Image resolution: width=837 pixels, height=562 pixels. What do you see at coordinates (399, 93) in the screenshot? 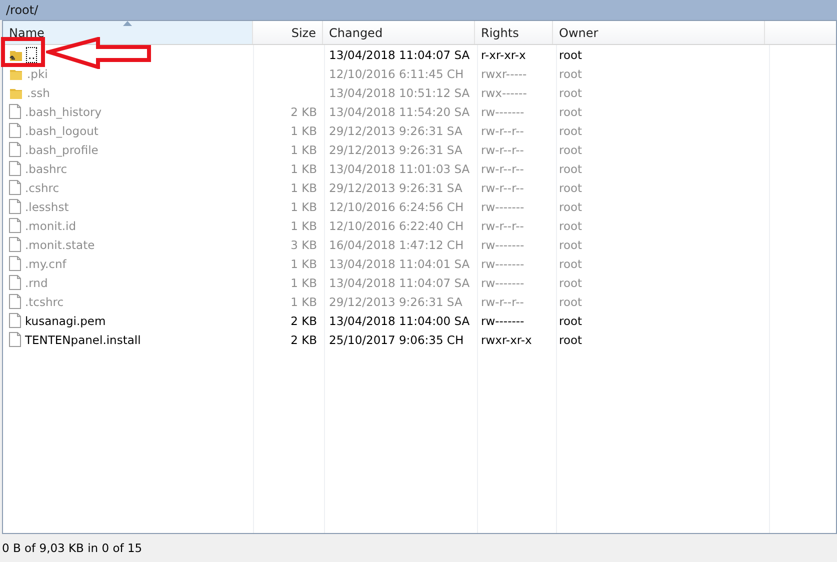
I see `changed-date: 13/04/2018 10:51:12 SA` at bounding box center [399, 93].